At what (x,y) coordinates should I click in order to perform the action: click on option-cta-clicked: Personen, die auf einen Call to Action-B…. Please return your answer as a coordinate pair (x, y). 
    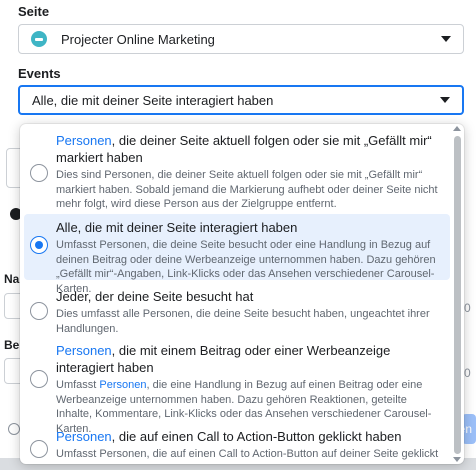
    Looking at the image, I should click on (237, 446).